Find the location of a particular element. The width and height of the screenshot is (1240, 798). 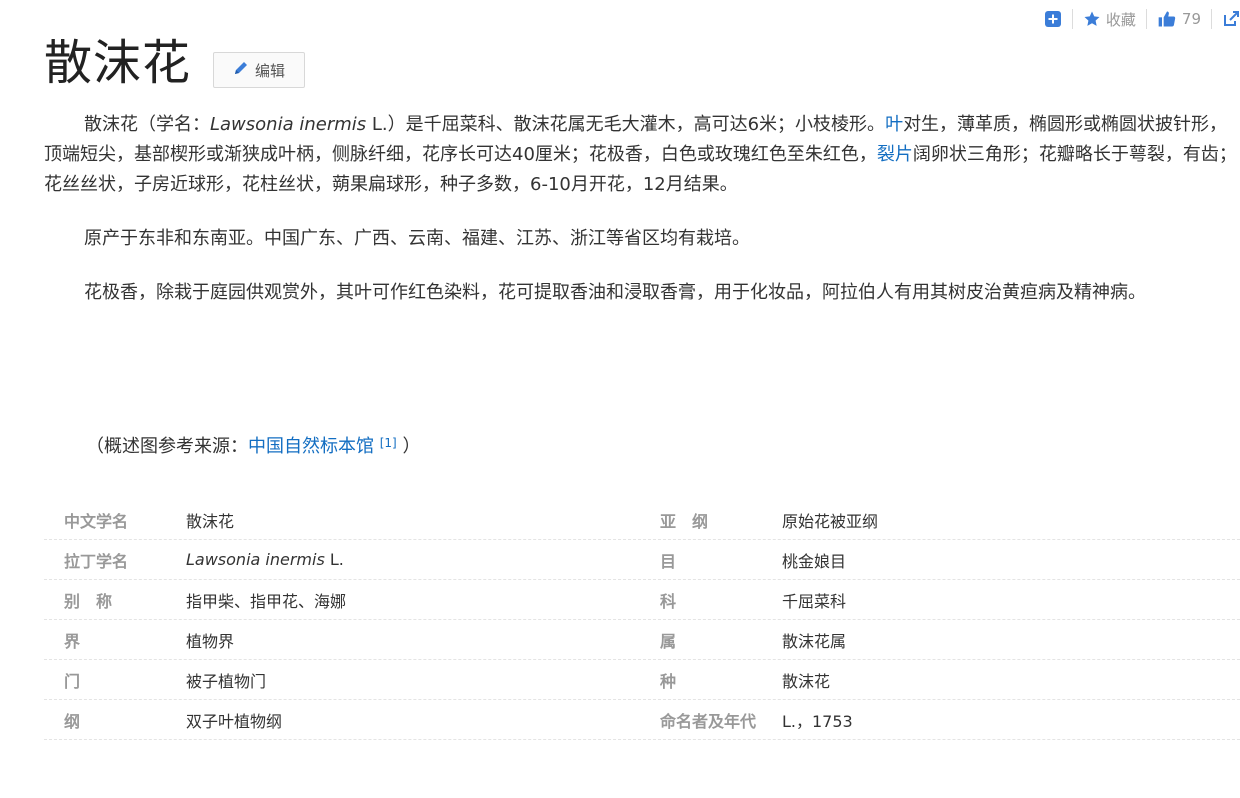

info-value-link: 双子叶植物纲 is located at coordinates (413, 720).